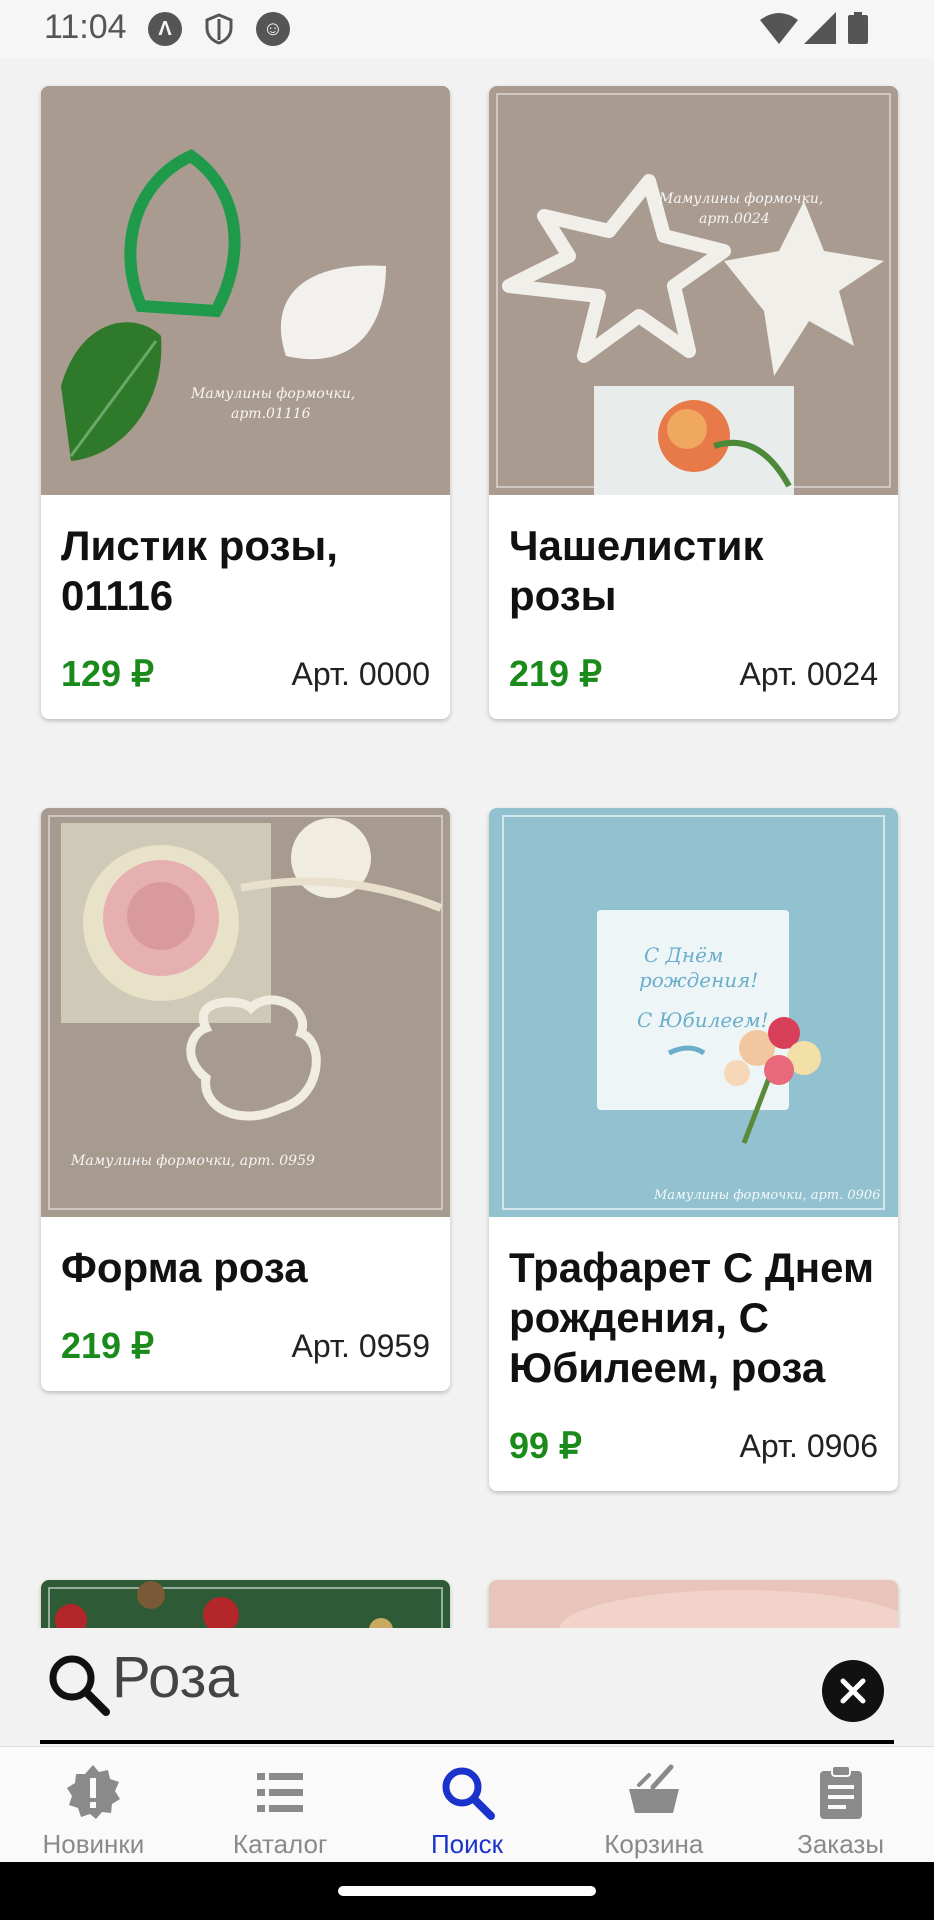 The image size is (934, 1920). Describe the element at coordinates (636, 570) in the screenshot. I see `product-title: Чашелистик розы` at that location.